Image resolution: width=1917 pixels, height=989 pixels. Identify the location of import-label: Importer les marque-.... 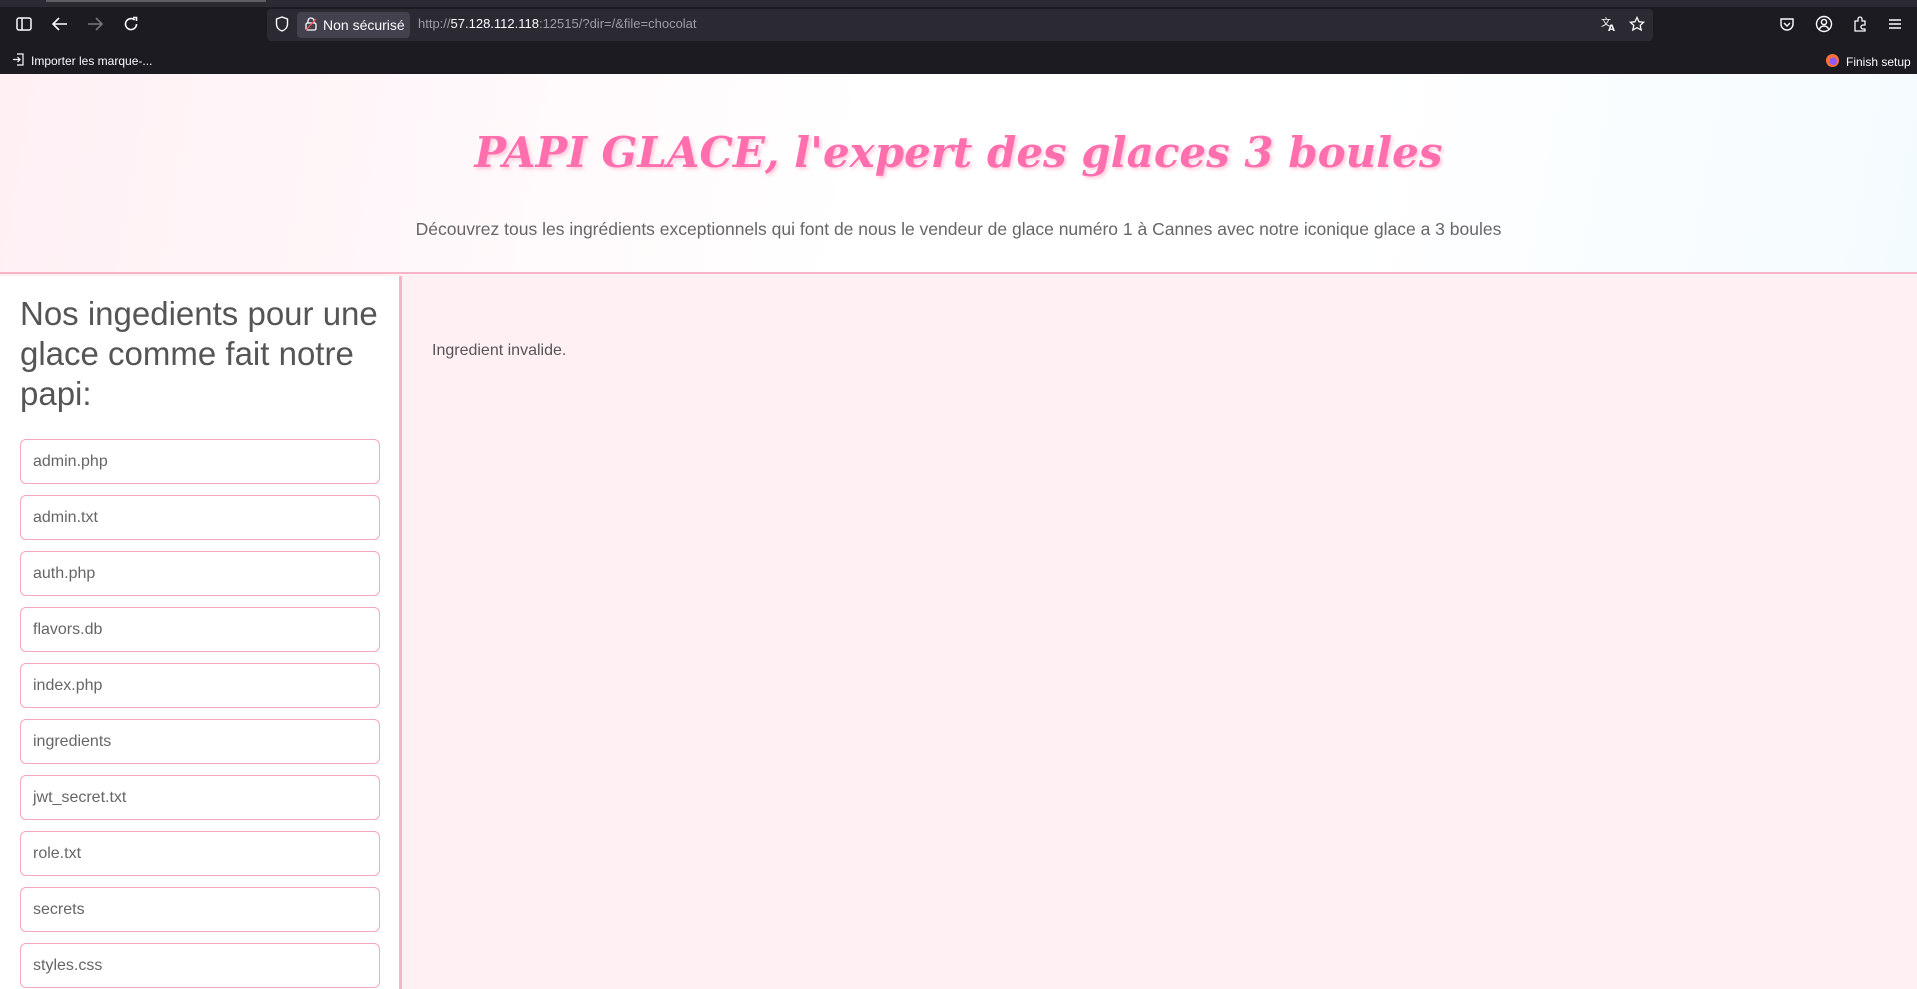
(92, 61).